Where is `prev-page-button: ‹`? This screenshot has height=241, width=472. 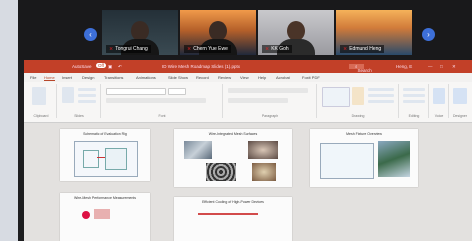
prev-page-button: ‹ is located at coordinates (90, 34).